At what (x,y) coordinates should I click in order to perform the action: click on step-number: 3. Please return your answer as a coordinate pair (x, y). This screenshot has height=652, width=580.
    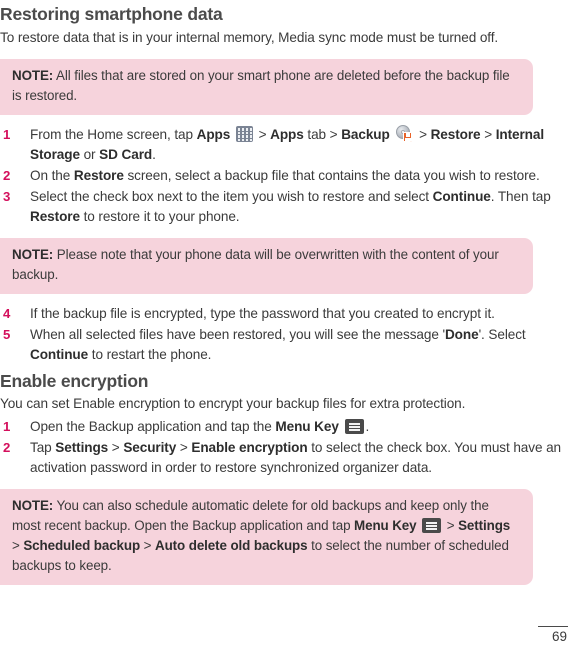
    Looking at the image, I should click on (7, 196).